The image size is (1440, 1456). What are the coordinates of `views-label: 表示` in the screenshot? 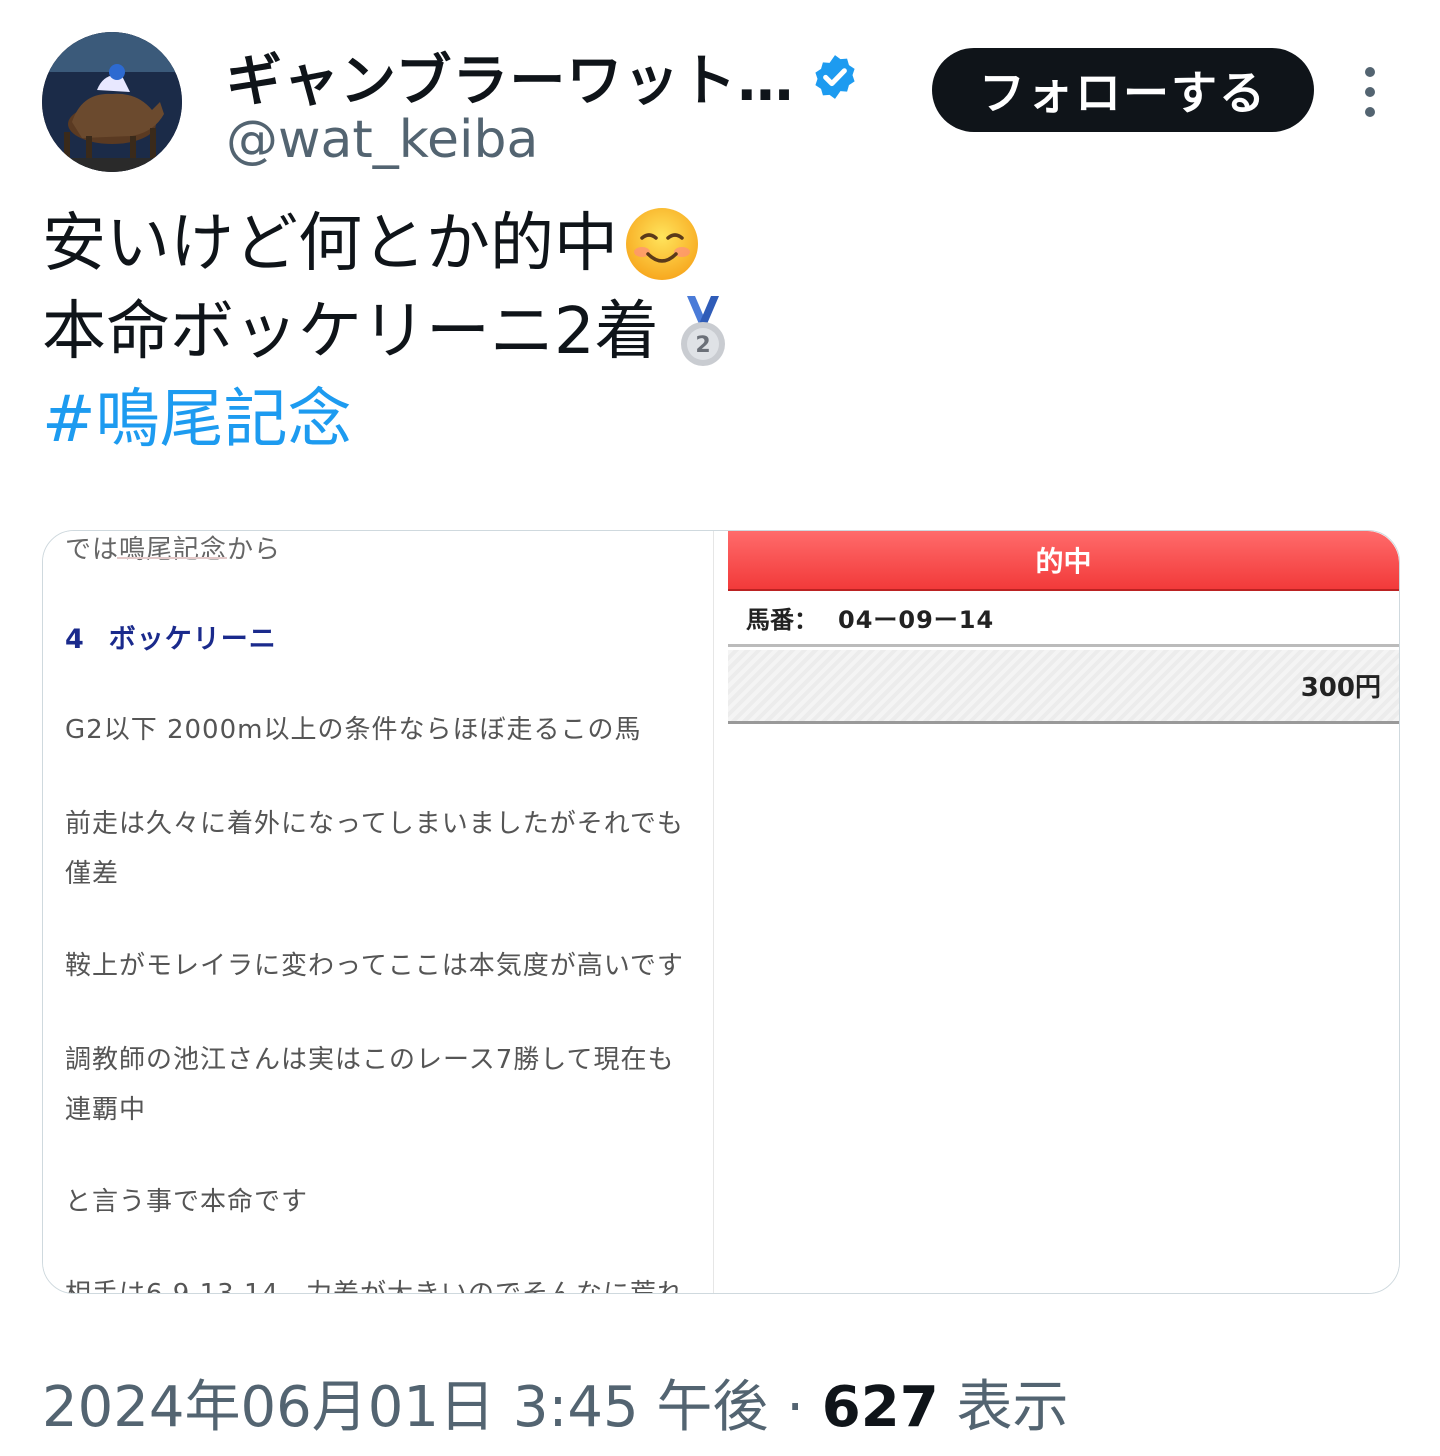 It's located at (1003, 1407).